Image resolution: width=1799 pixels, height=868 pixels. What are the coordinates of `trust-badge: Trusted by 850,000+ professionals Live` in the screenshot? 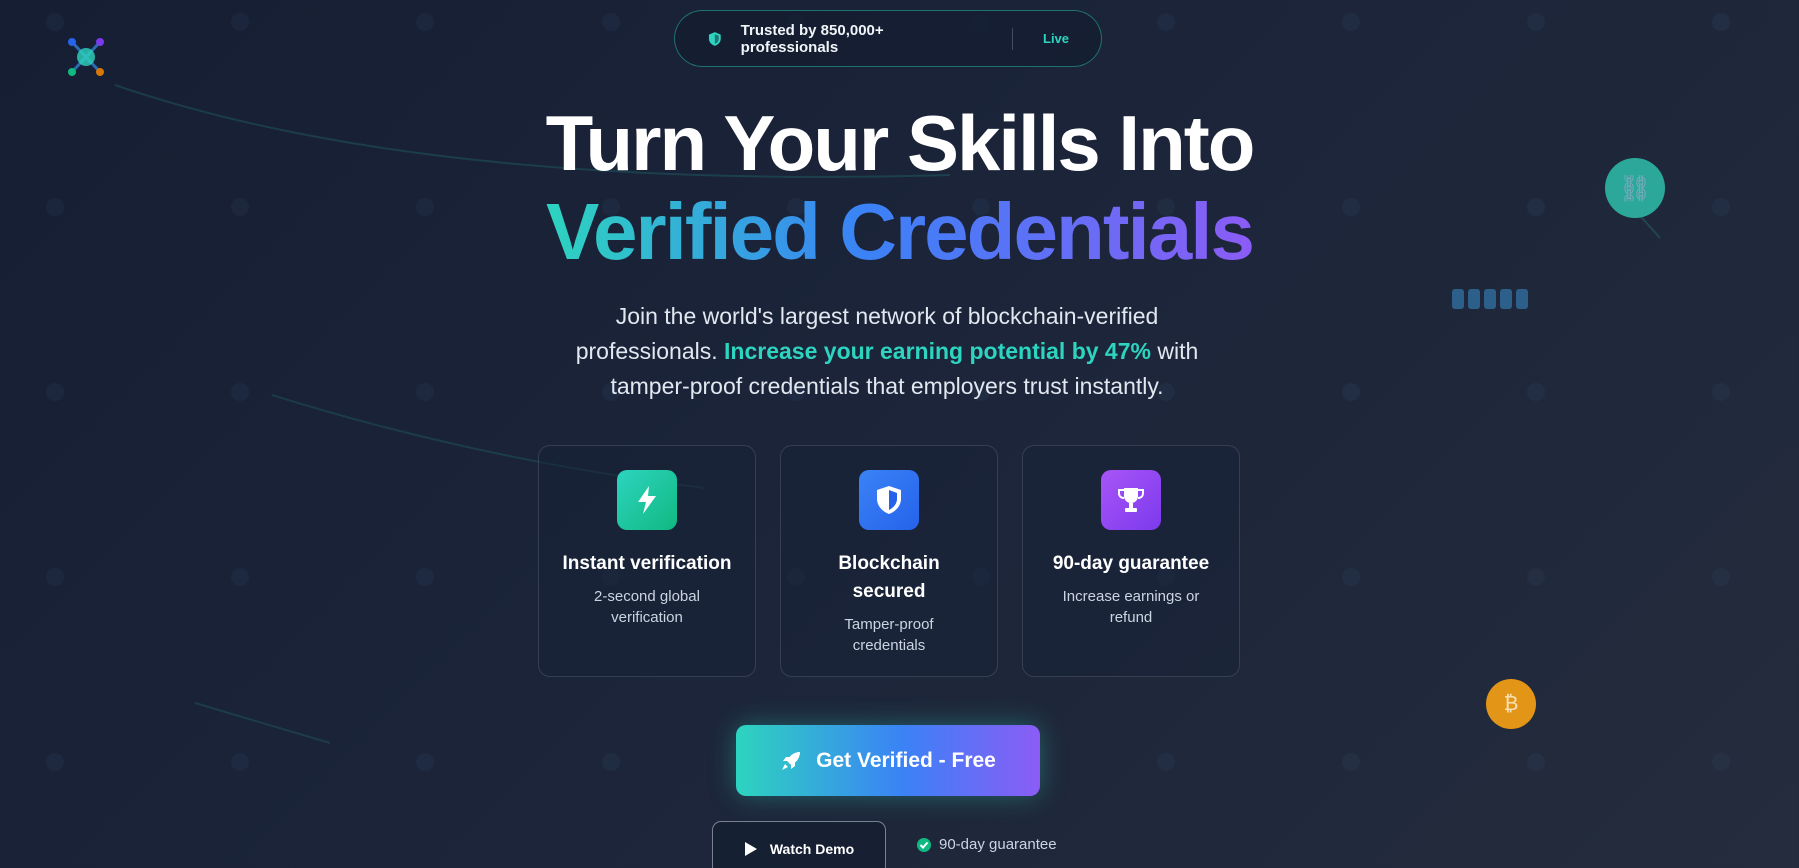 It's located at (888, 38).